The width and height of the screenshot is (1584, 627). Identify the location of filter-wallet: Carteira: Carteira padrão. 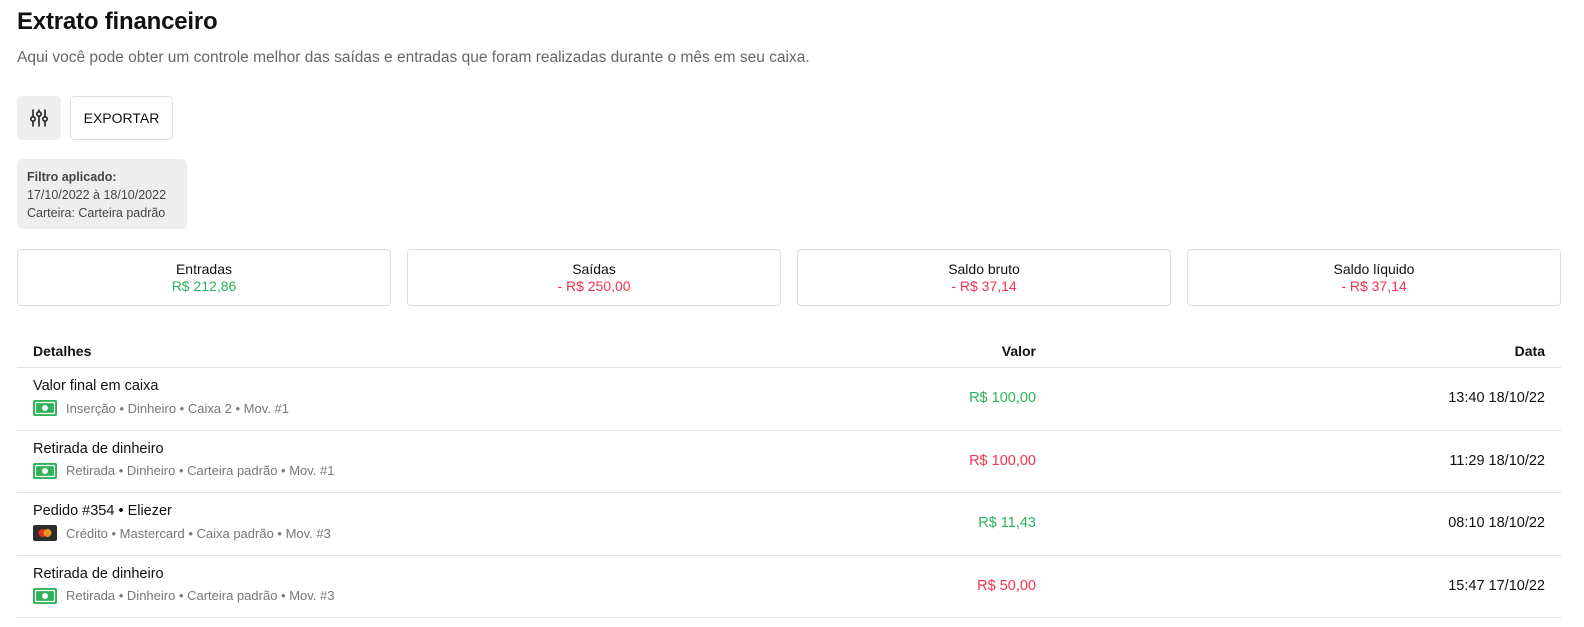
(96, 213).